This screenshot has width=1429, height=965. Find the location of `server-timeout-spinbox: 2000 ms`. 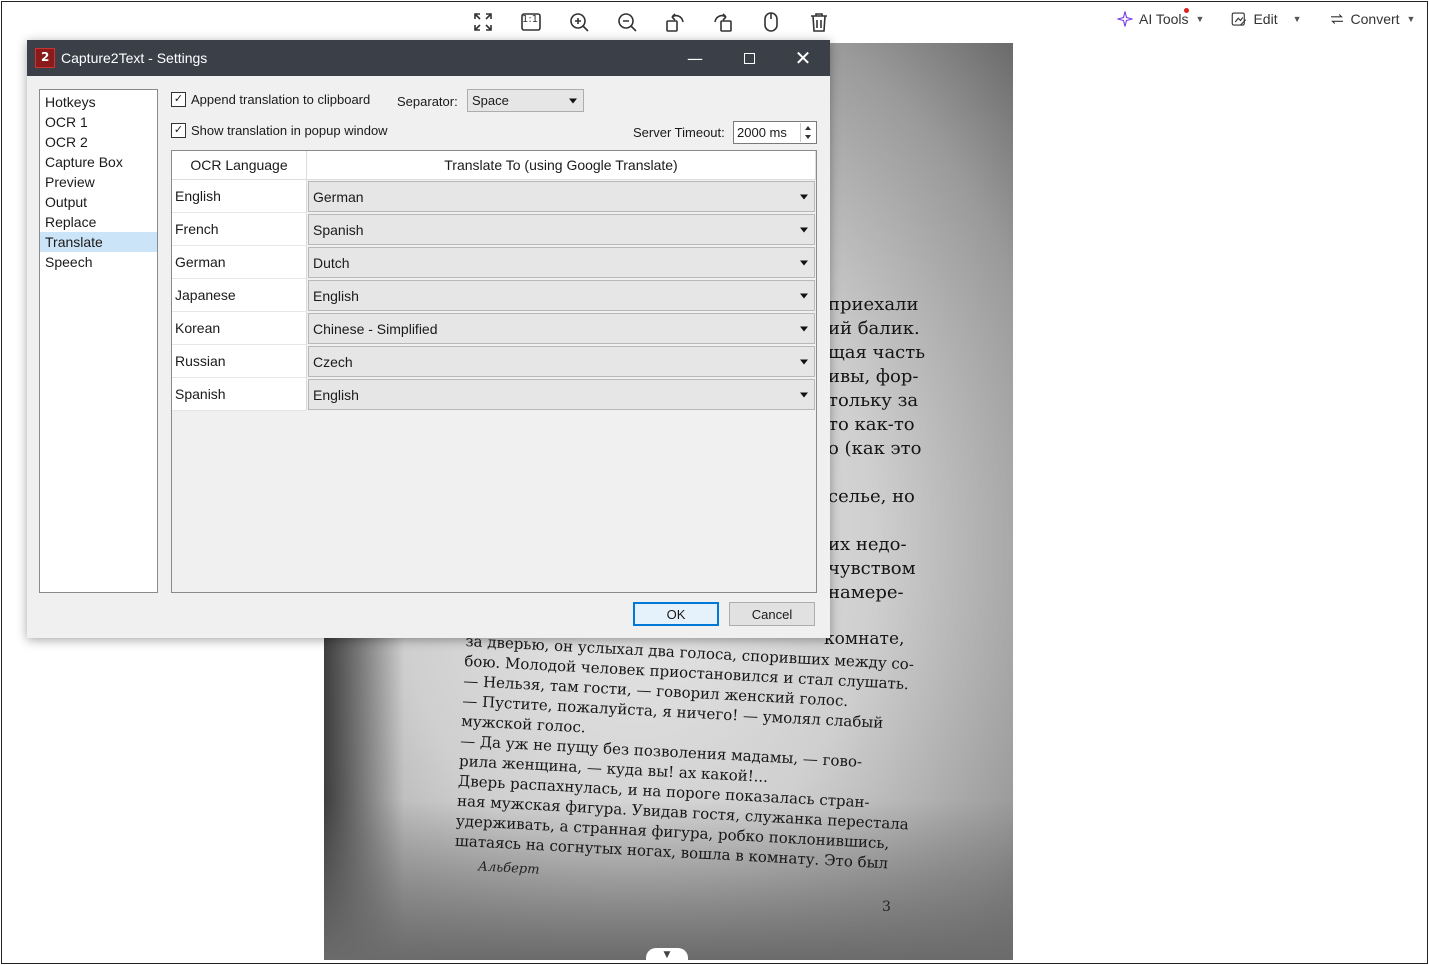

server-timeout-spinbox: 2000 ms is located at coordinates (775, 132).